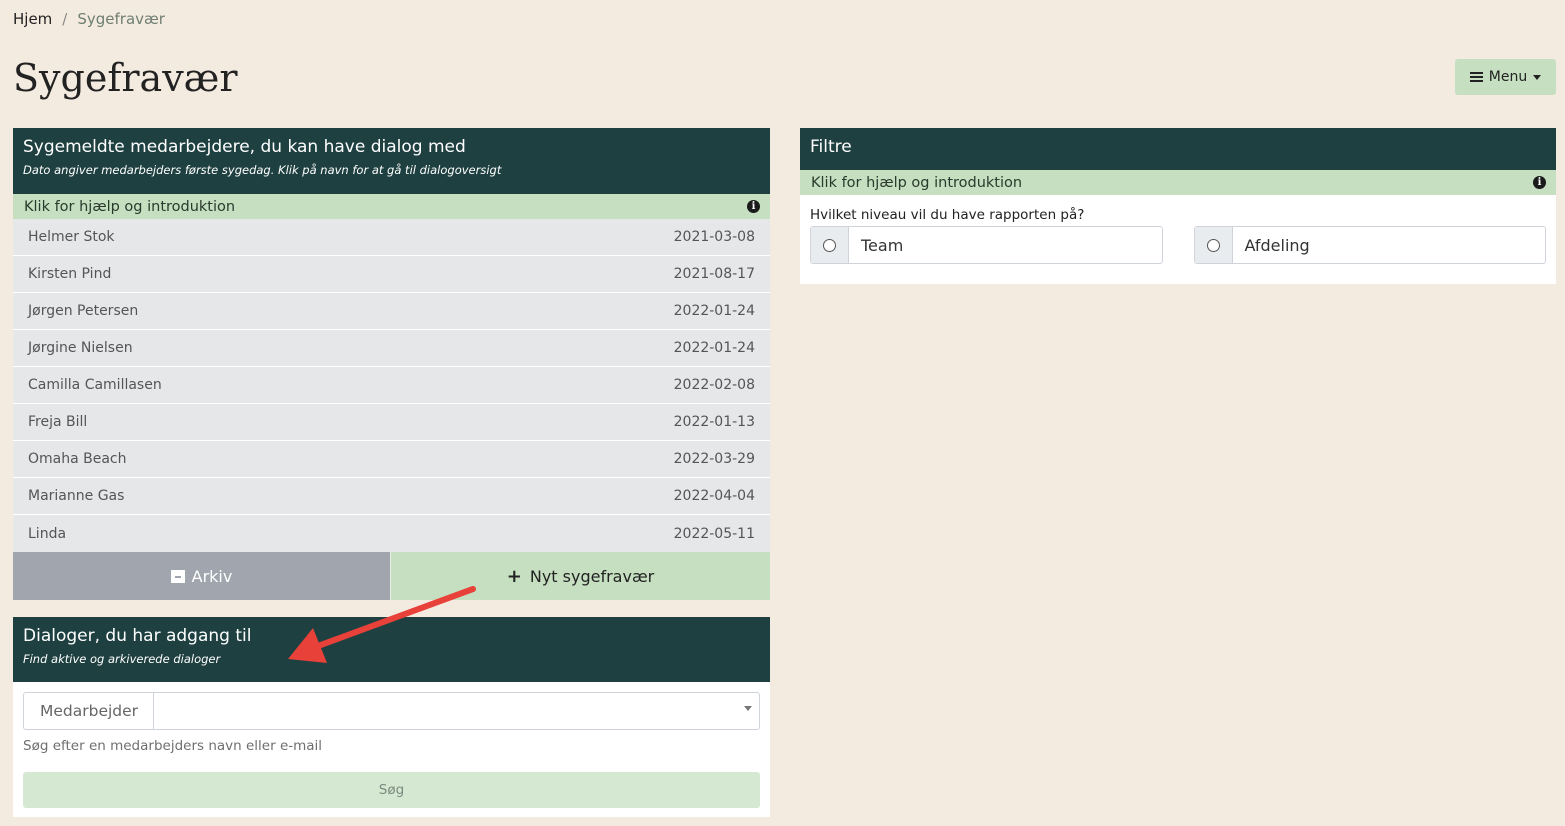 The height and width of the screenshot is (826, 1565). What do you see at coordinates (391, 274) in the screenshot?
I see `employee-row: Kirsten Pind 2021-08-17` at bounding box center [391, 274].